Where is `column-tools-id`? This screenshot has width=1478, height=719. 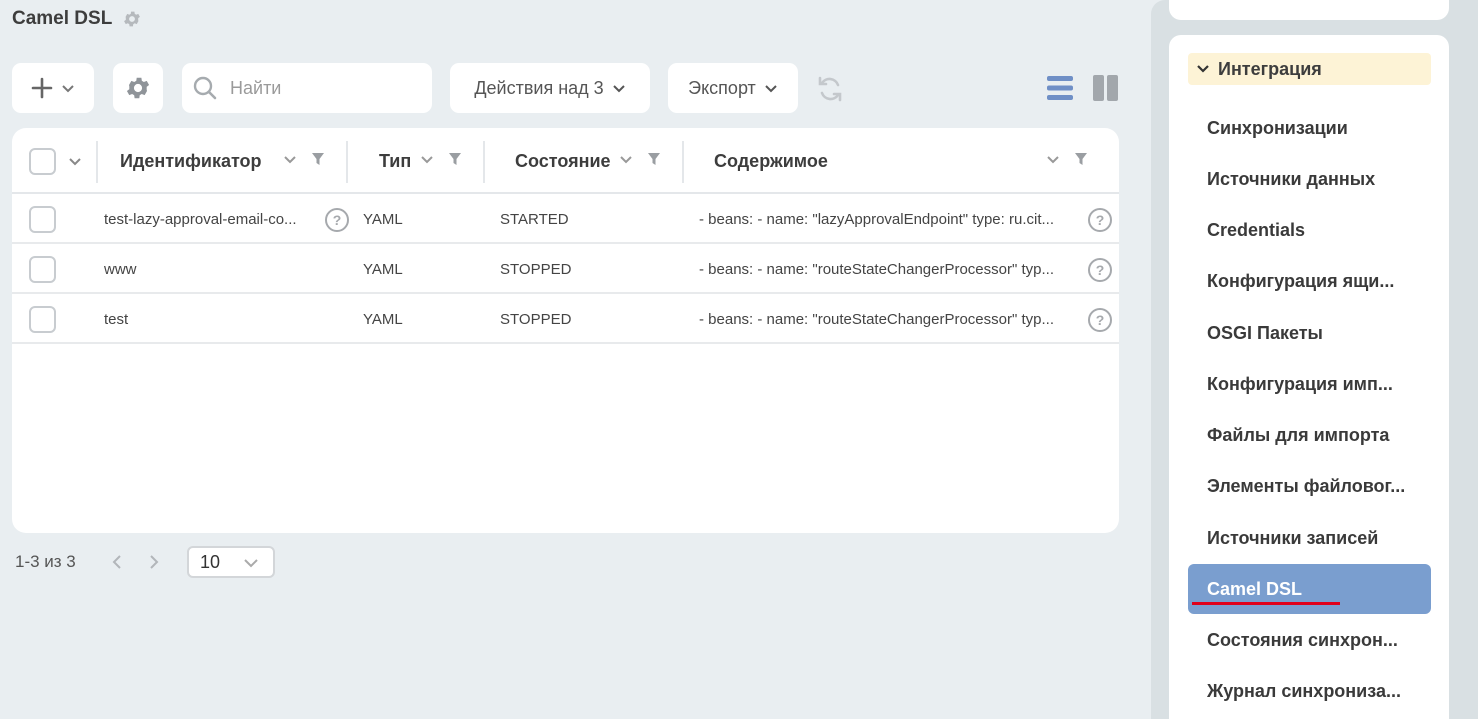
column-tools-id is located at coordinates (304, 159).